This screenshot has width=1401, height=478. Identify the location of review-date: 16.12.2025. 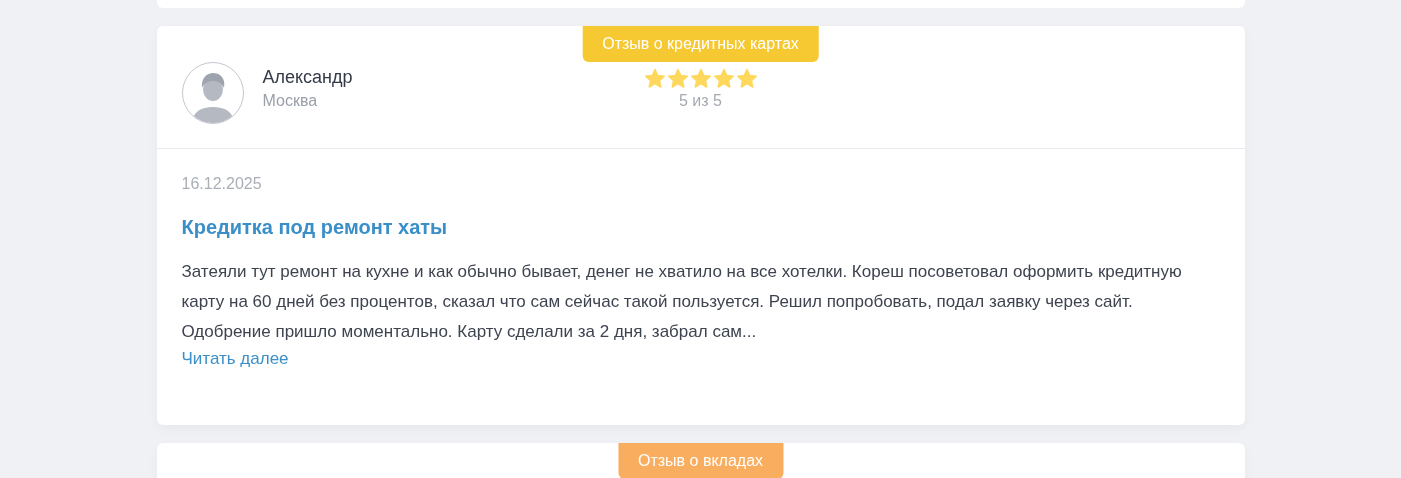
(221, 184).